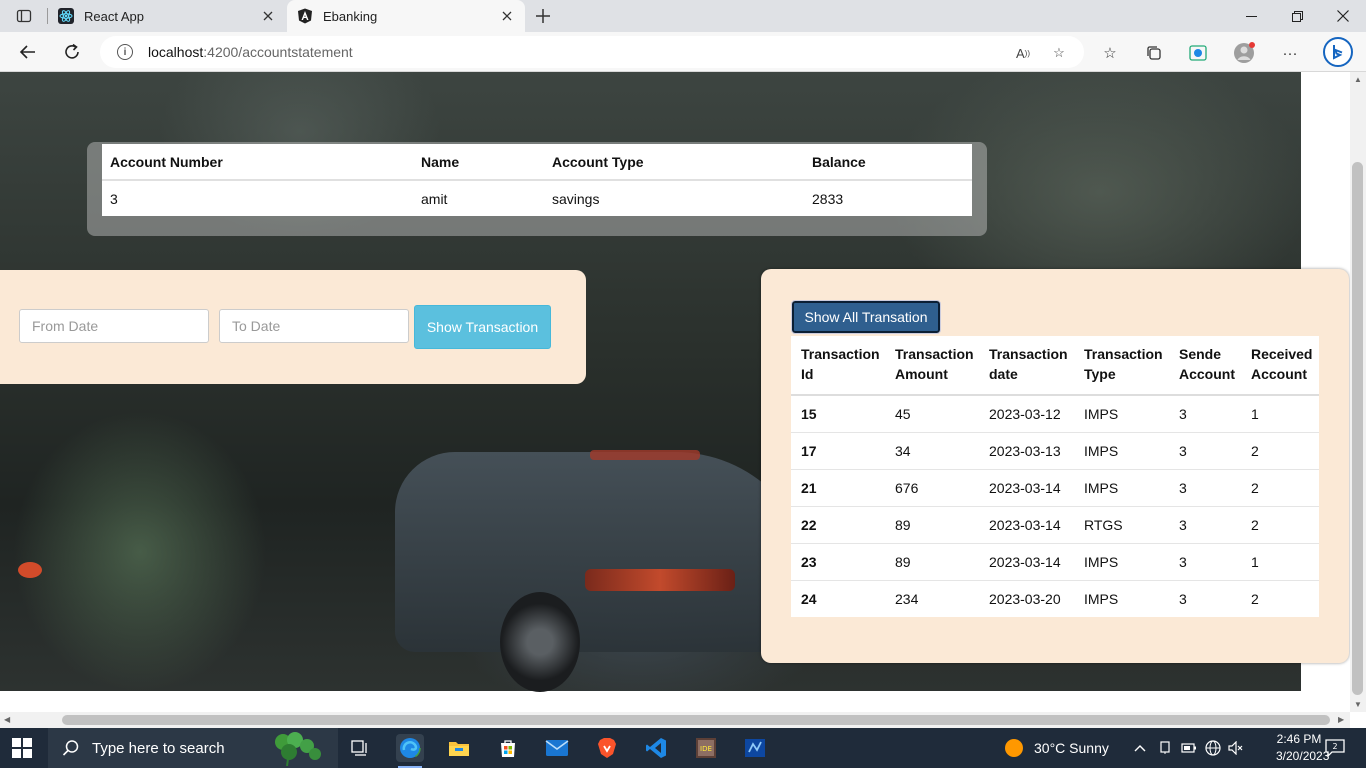  Describe the element at coordinates (592, 52) in the screenshot. I see `url-field: i localhost:4200/accountstatement A)) ☆` at that location.